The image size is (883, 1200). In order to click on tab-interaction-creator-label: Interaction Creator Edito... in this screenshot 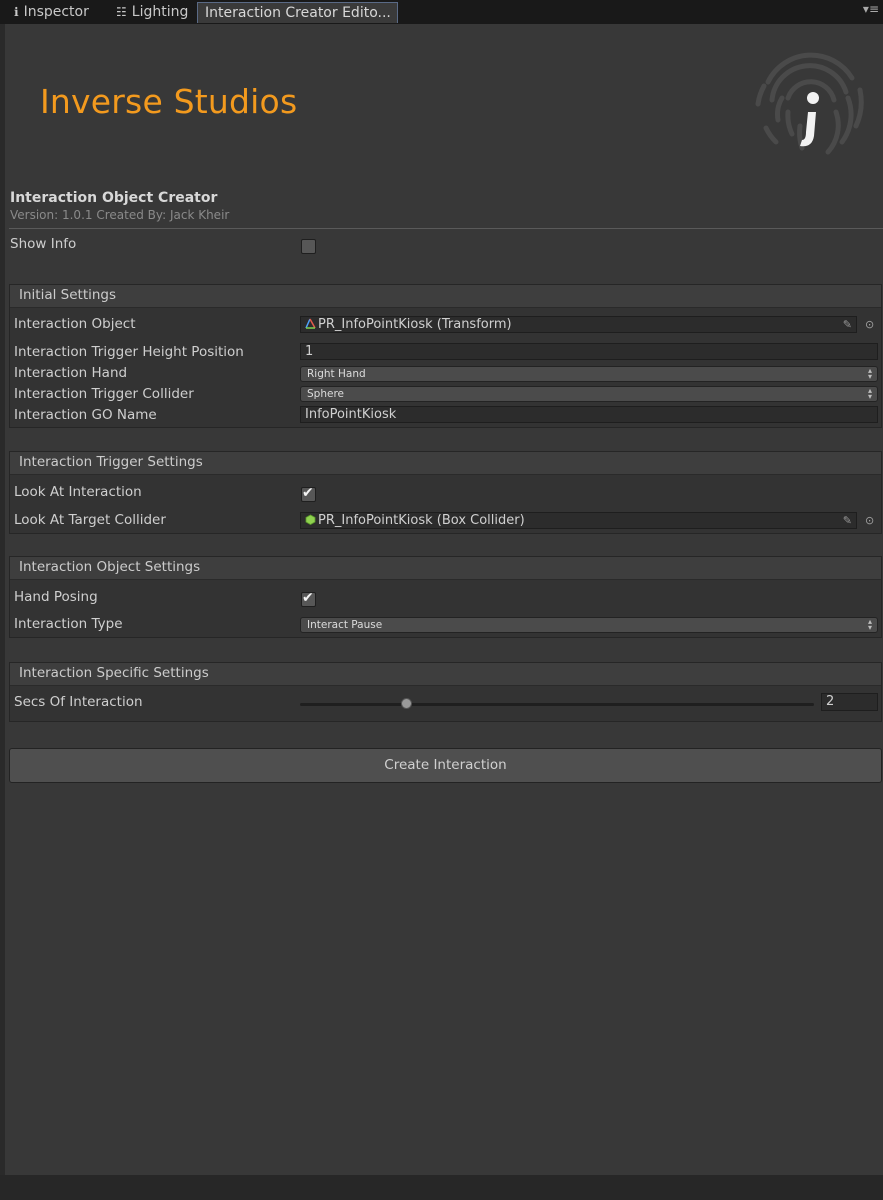, I will do `click(298, 13)`.